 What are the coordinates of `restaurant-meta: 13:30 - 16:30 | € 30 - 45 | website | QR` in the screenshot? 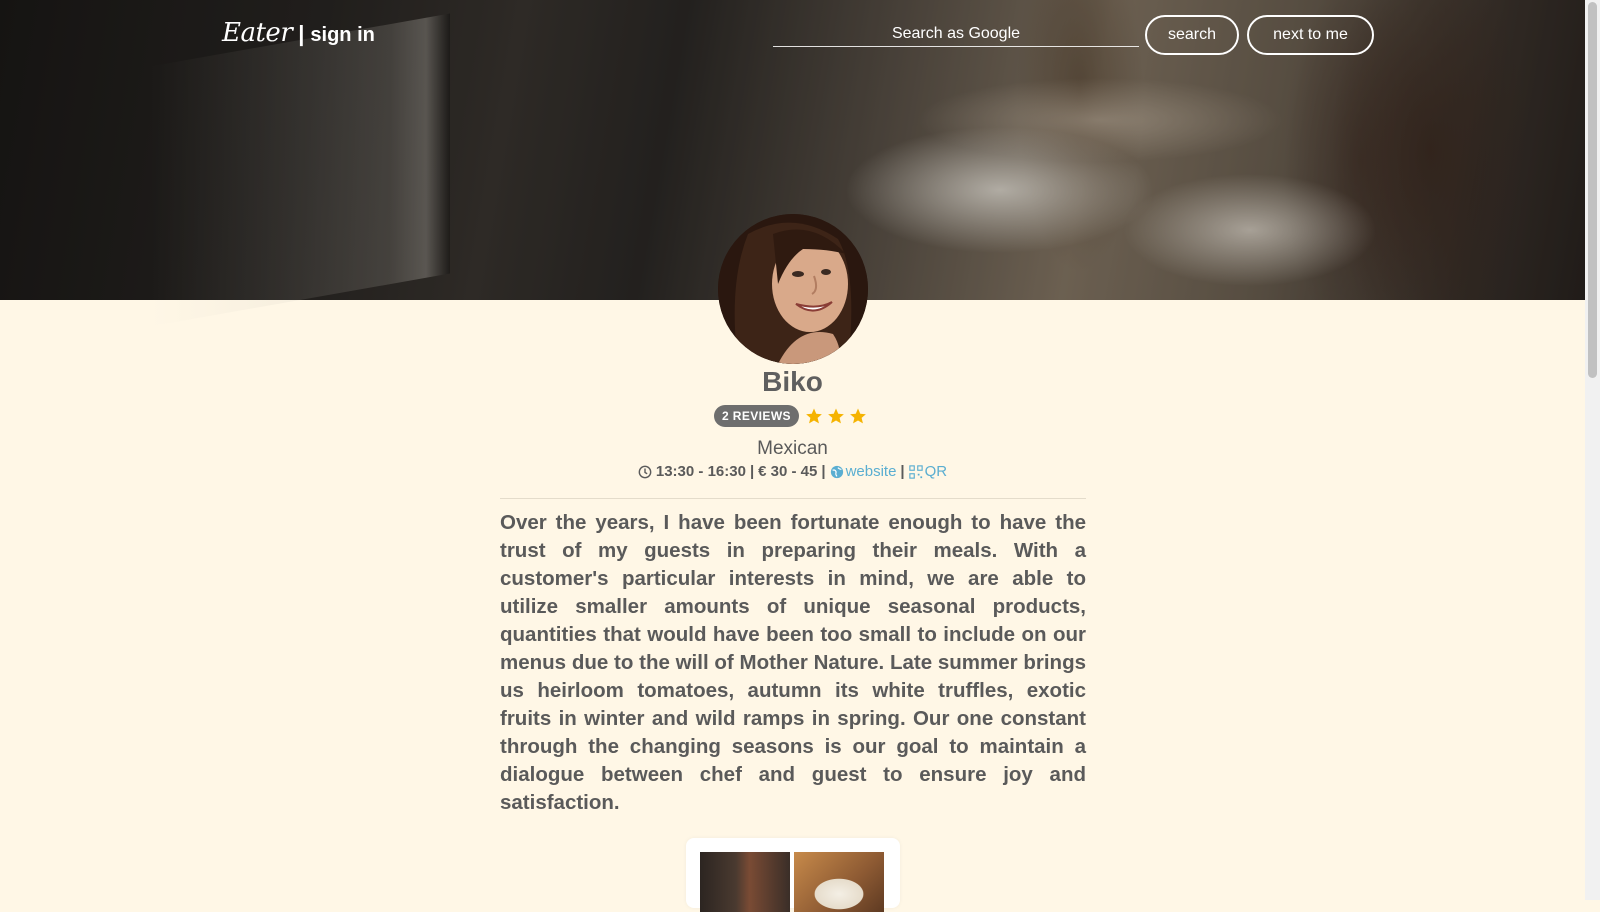 It's located at (792, 471).